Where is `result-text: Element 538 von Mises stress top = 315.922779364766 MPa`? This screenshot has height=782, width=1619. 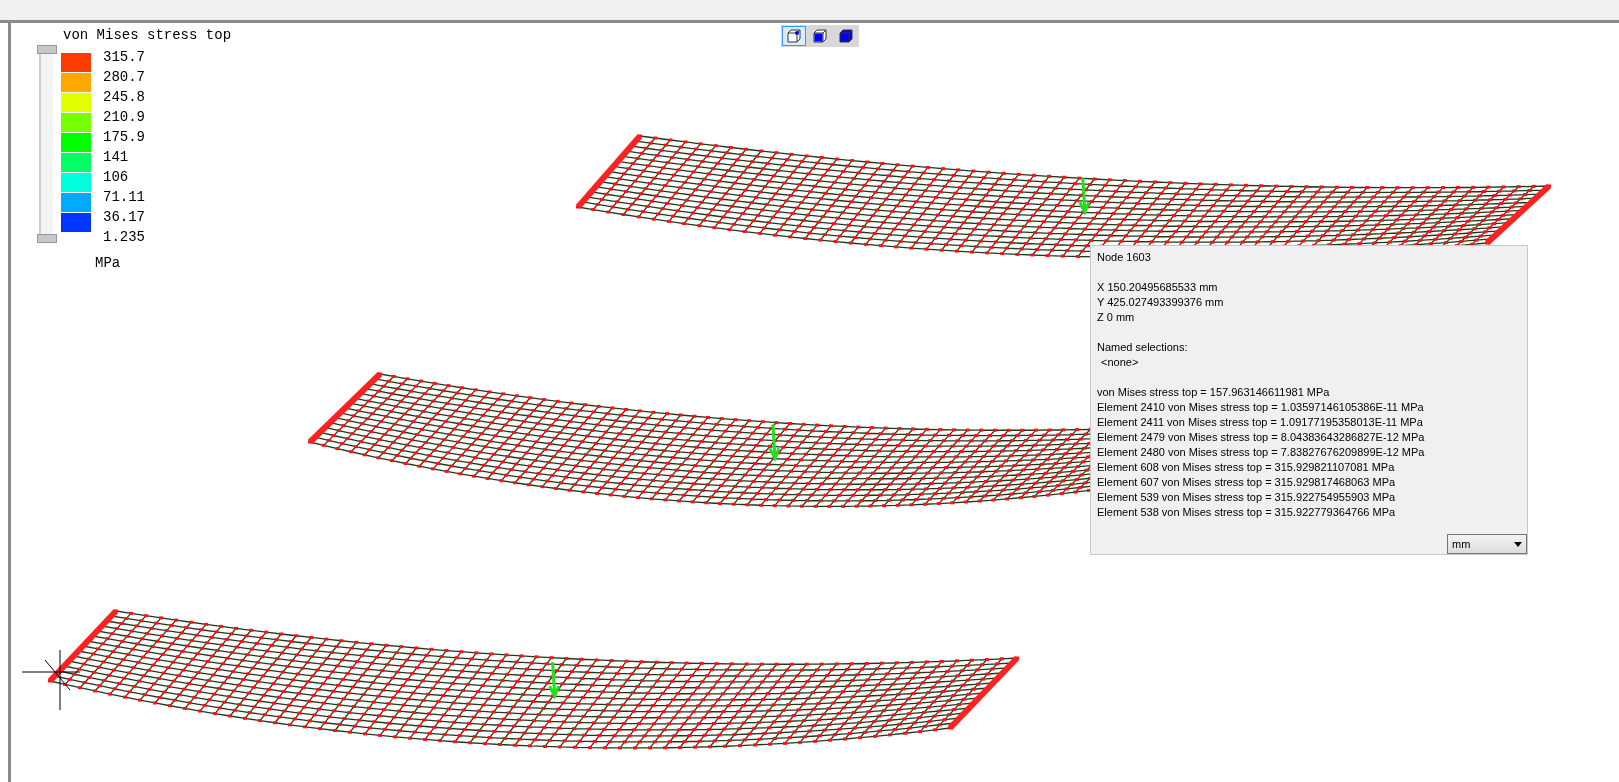 result-text: Element 538 von Mises stress top = 315.922779364766 MPa is located at coordinates (1247, 512).